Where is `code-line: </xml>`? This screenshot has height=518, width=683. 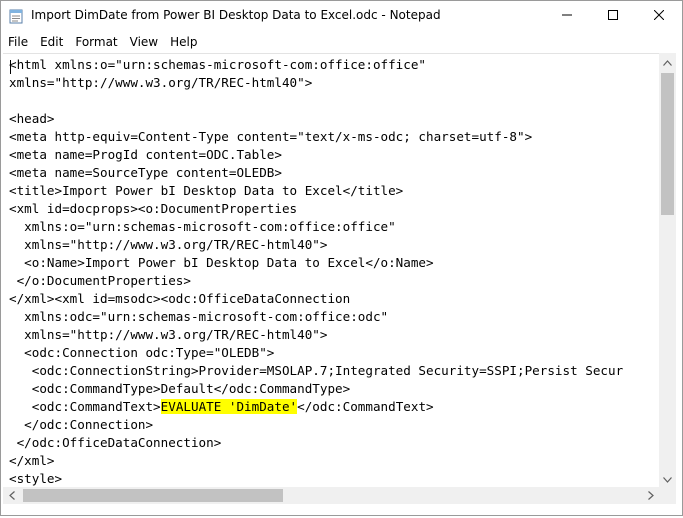 code-line: </xml> is located at coordinates (32, 460).